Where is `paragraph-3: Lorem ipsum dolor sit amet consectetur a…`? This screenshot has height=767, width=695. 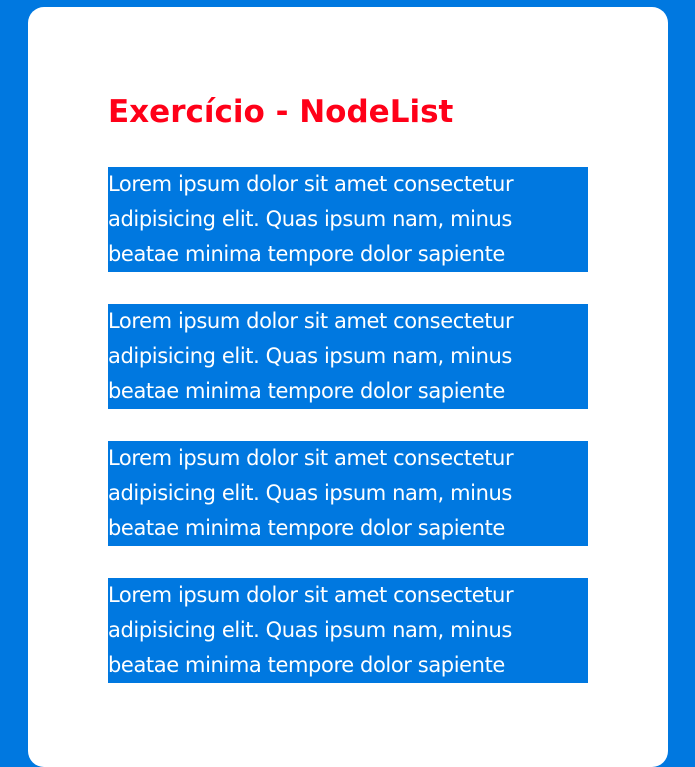
paragraph-3: Lorem ipsum dolor sit amet consectetur a… is located at coordinates (348, 493).